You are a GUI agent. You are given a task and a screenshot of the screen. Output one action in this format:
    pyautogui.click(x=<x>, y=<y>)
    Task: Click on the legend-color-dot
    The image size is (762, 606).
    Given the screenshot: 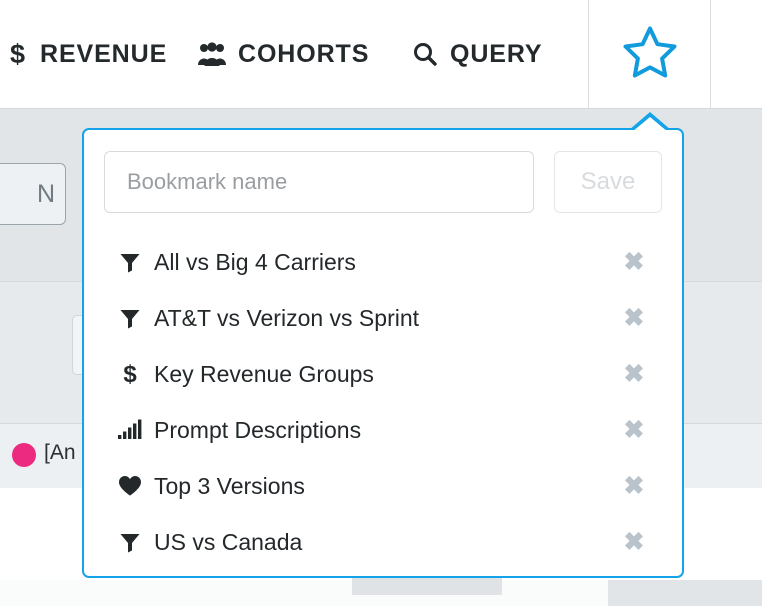 What is the action you would take?
    pyautogui.click(x=24, y=455)
    